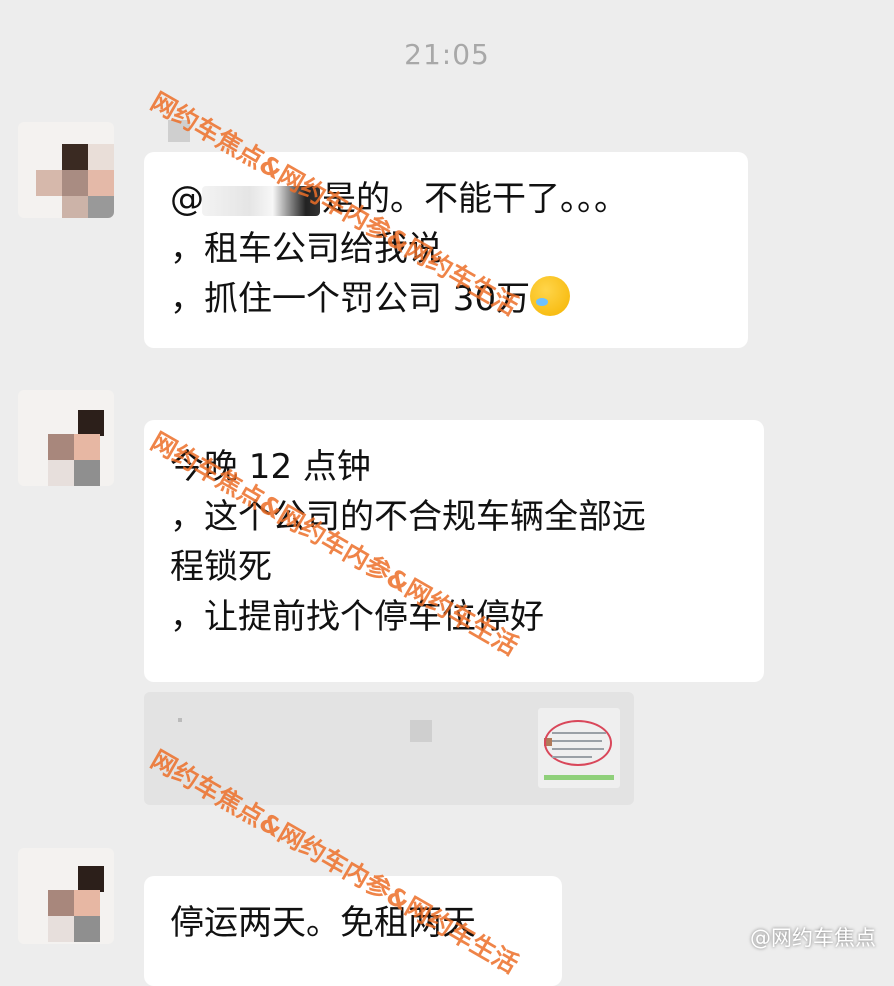  What do you see at coordinates (357, 617) in the screenshot?
I see `message-line: ，让提前找个停车位停好` at bounding box center [357, 617].